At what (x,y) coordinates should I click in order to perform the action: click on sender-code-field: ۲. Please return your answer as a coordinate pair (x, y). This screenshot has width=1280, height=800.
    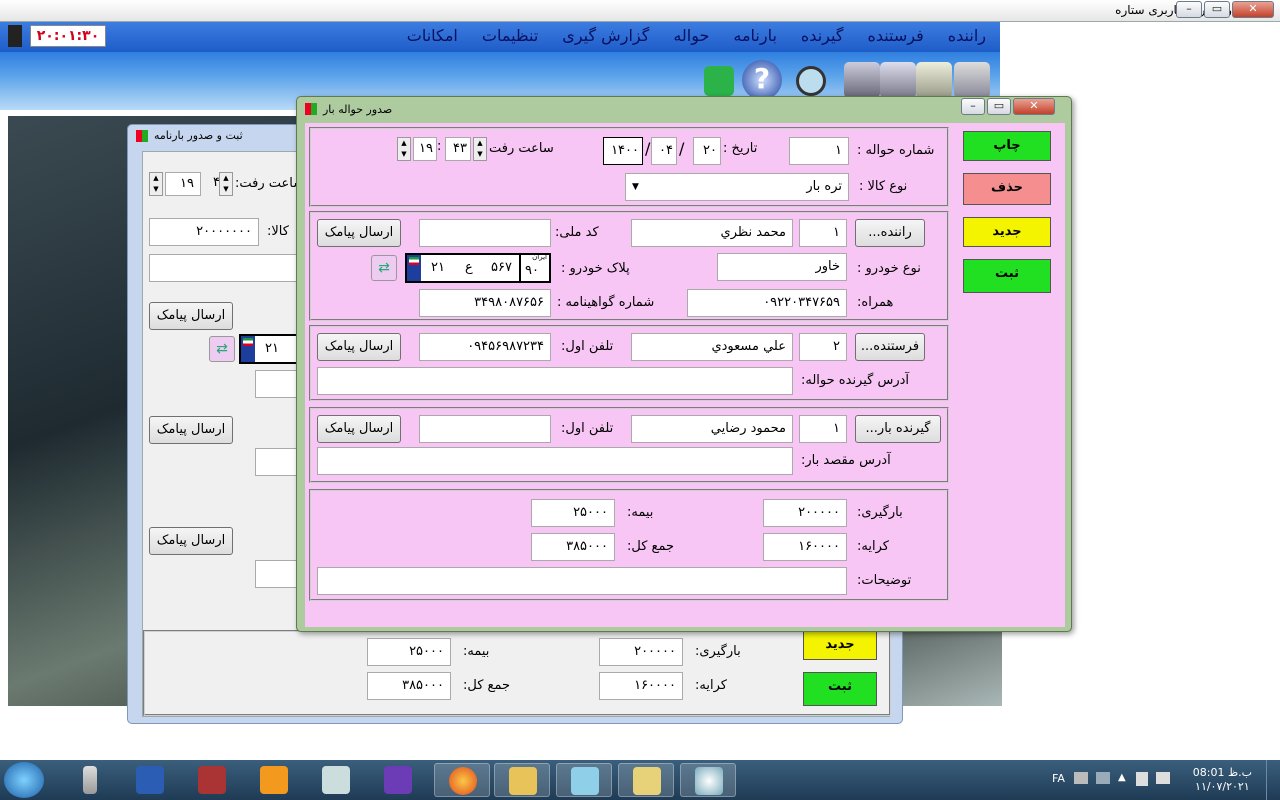
    Looking at the image, I should click on (823, 347).